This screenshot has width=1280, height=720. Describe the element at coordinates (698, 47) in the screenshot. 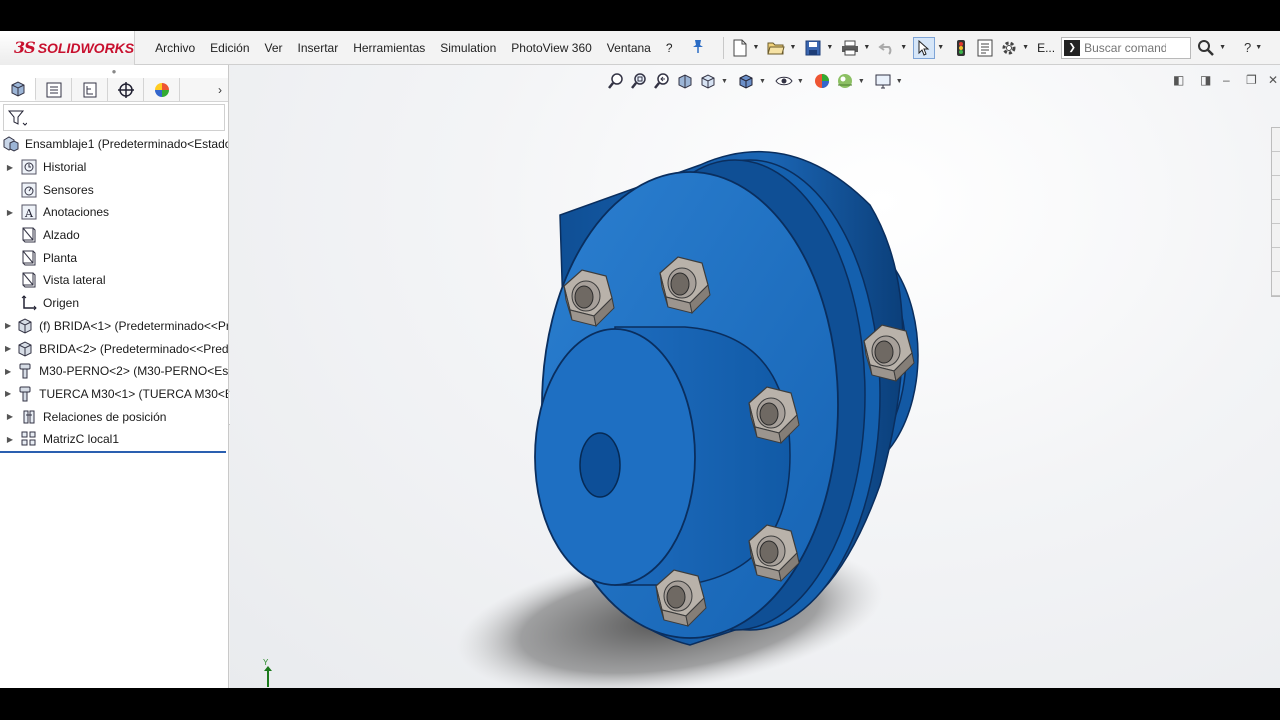

I see `pin-menu-icon` at that location.